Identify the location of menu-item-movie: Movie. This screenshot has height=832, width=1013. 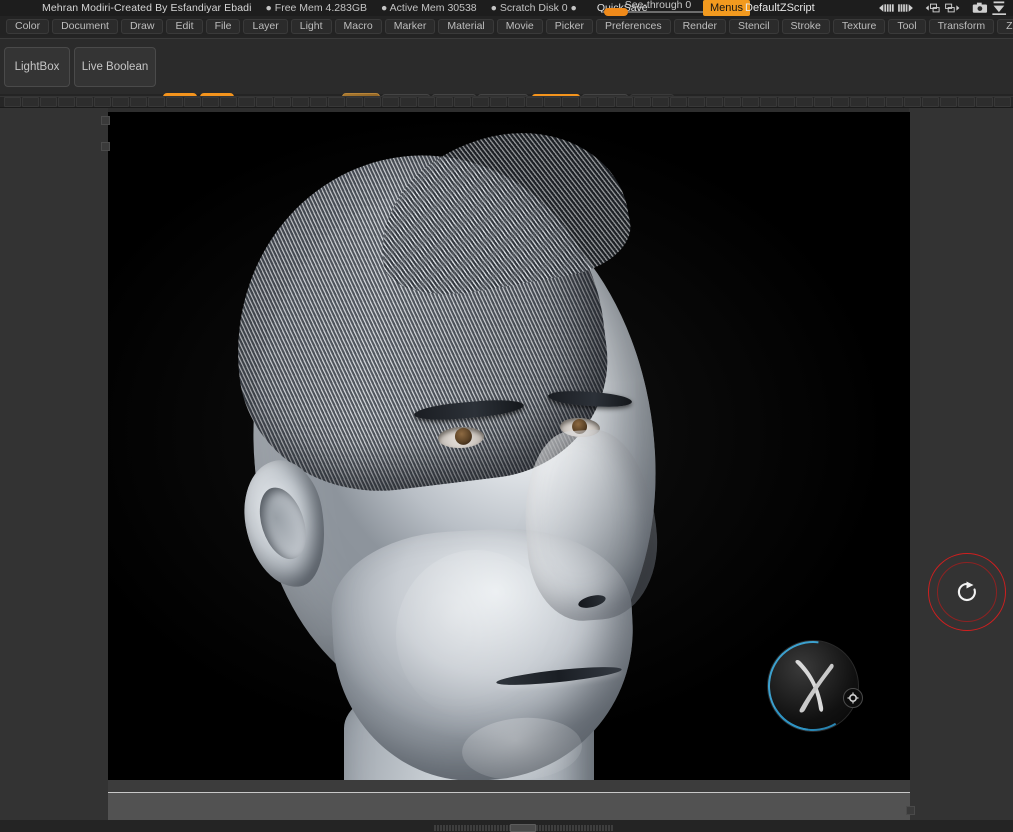
(519, 26).